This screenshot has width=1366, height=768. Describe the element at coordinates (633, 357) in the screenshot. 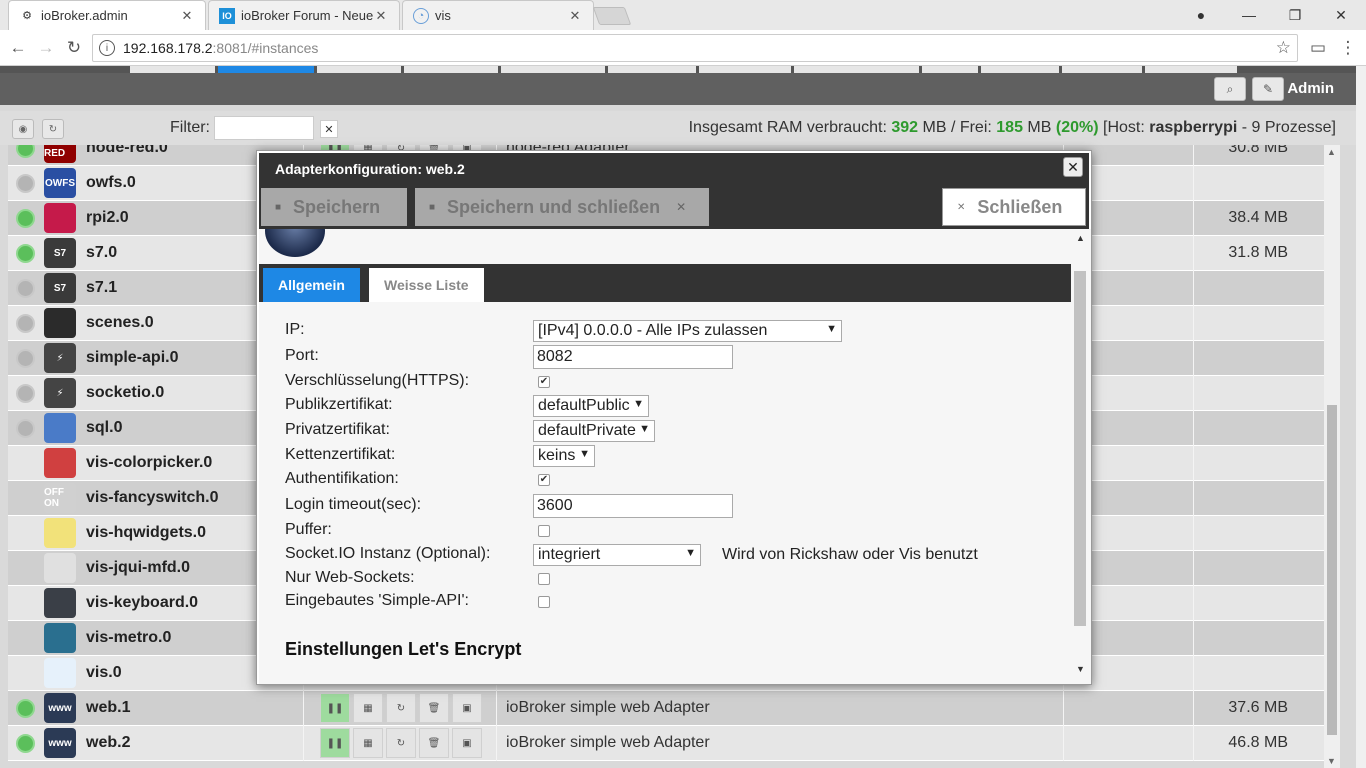

I see `port-input: 8082` at that location.